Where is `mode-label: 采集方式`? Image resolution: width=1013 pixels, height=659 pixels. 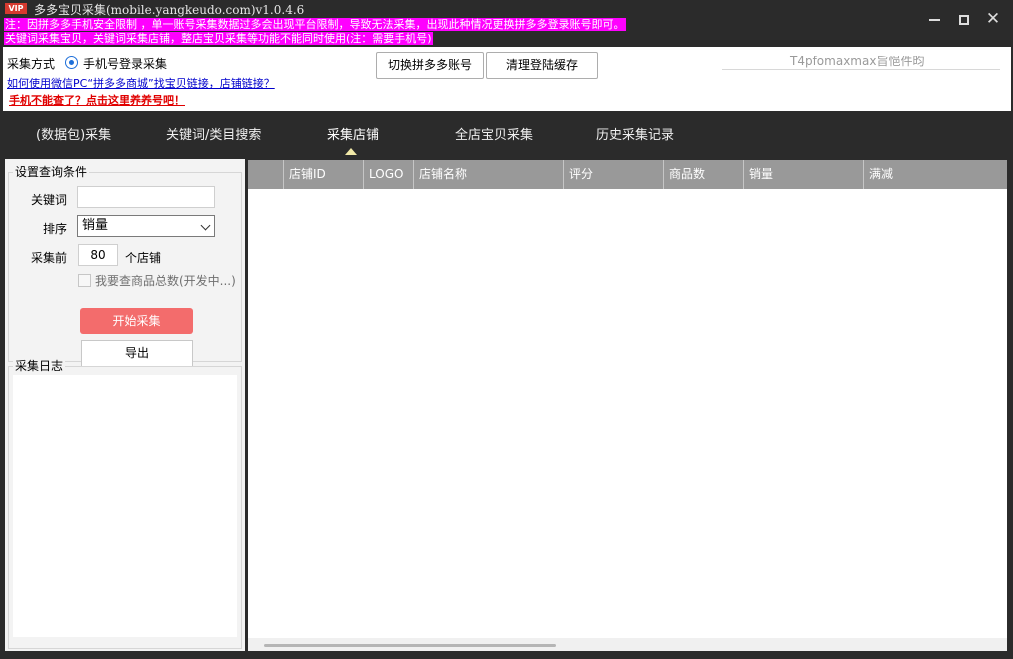 mode-label: 采集方式 is located at coordinates (31, 64).